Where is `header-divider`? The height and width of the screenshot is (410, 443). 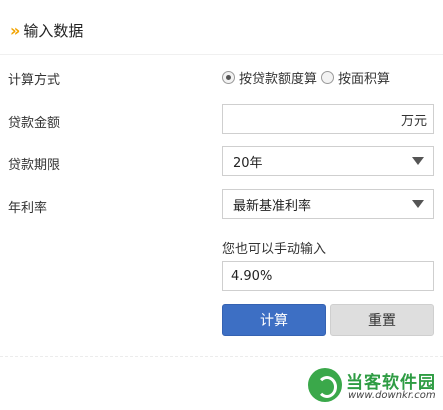
header-divider is located at coordinates (221, 54).